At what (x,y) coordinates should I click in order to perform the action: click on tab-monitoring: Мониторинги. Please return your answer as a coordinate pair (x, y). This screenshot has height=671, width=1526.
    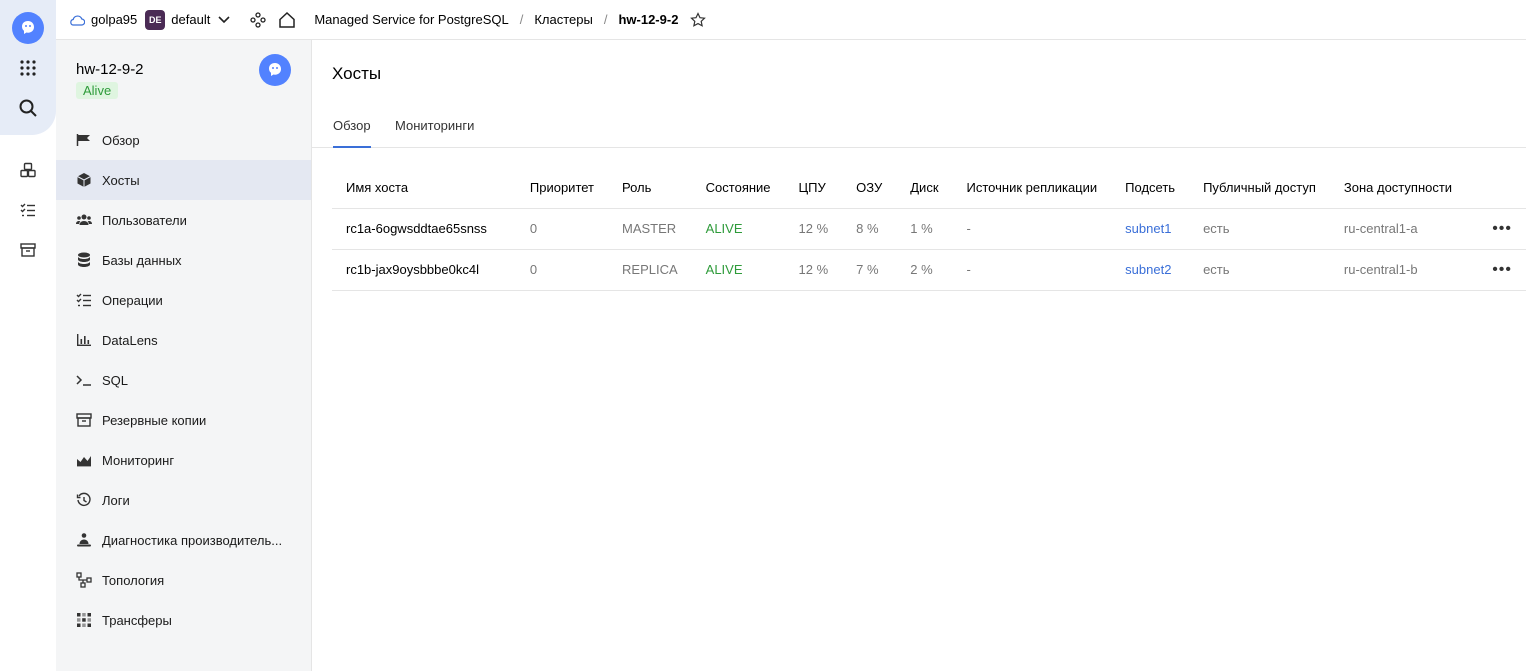
    Looking at the image, I should click on (434, 133).